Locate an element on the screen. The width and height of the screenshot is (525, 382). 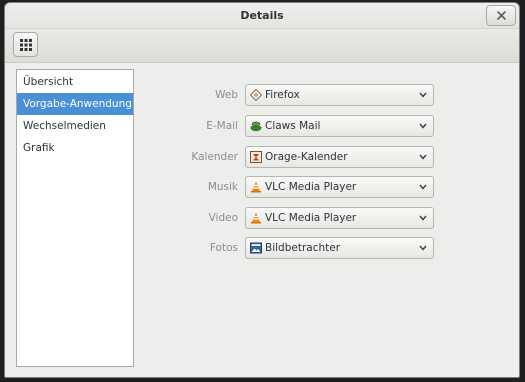
email-app-value: Claws Mail is located at coordinates (293, 126).